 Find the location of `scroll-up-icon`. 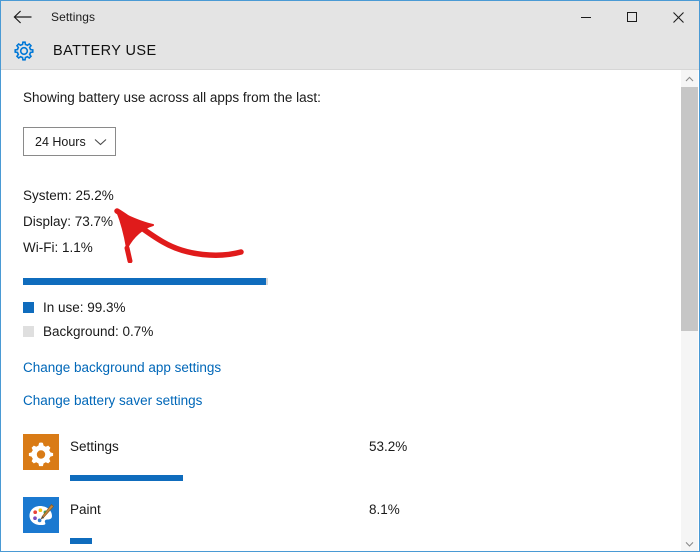

scroll-up-icon is located at coordinates (689, 79).